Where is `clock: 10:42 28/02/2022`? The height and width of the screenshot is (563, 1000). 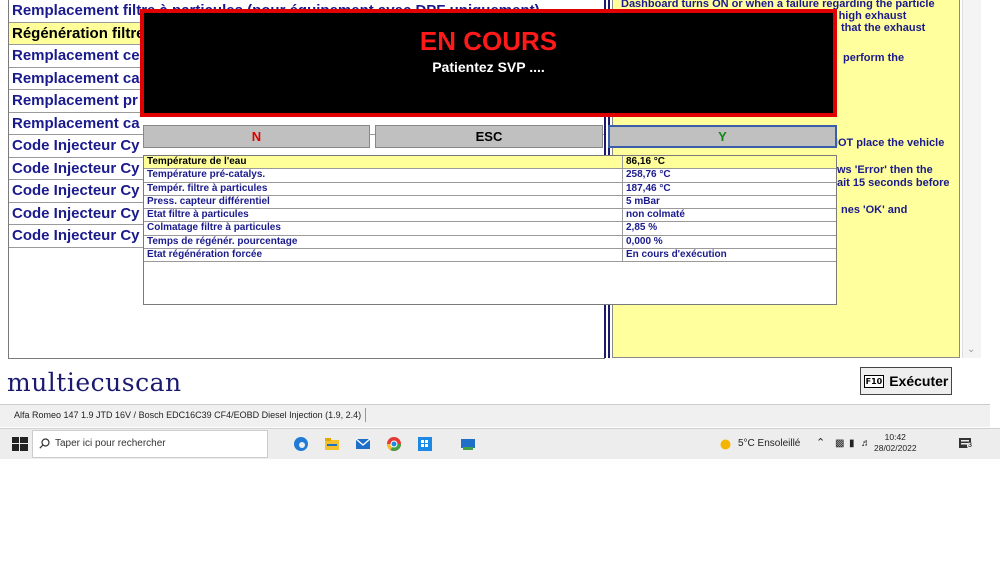
clock: 10:42 28/02/2022 is located at coordinates (895, 443).